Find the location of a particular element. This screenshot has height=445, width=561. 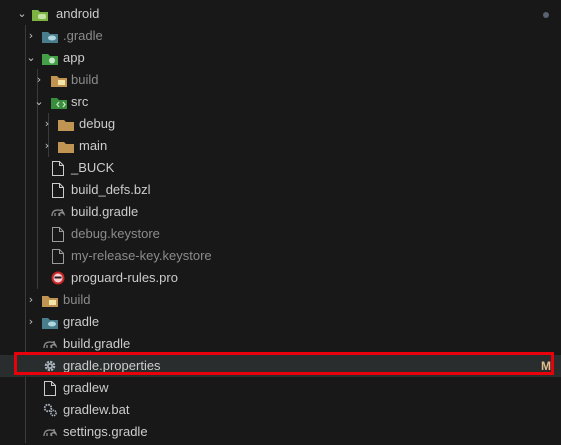

tree-item-label: android is located at coordinates (78, 13).